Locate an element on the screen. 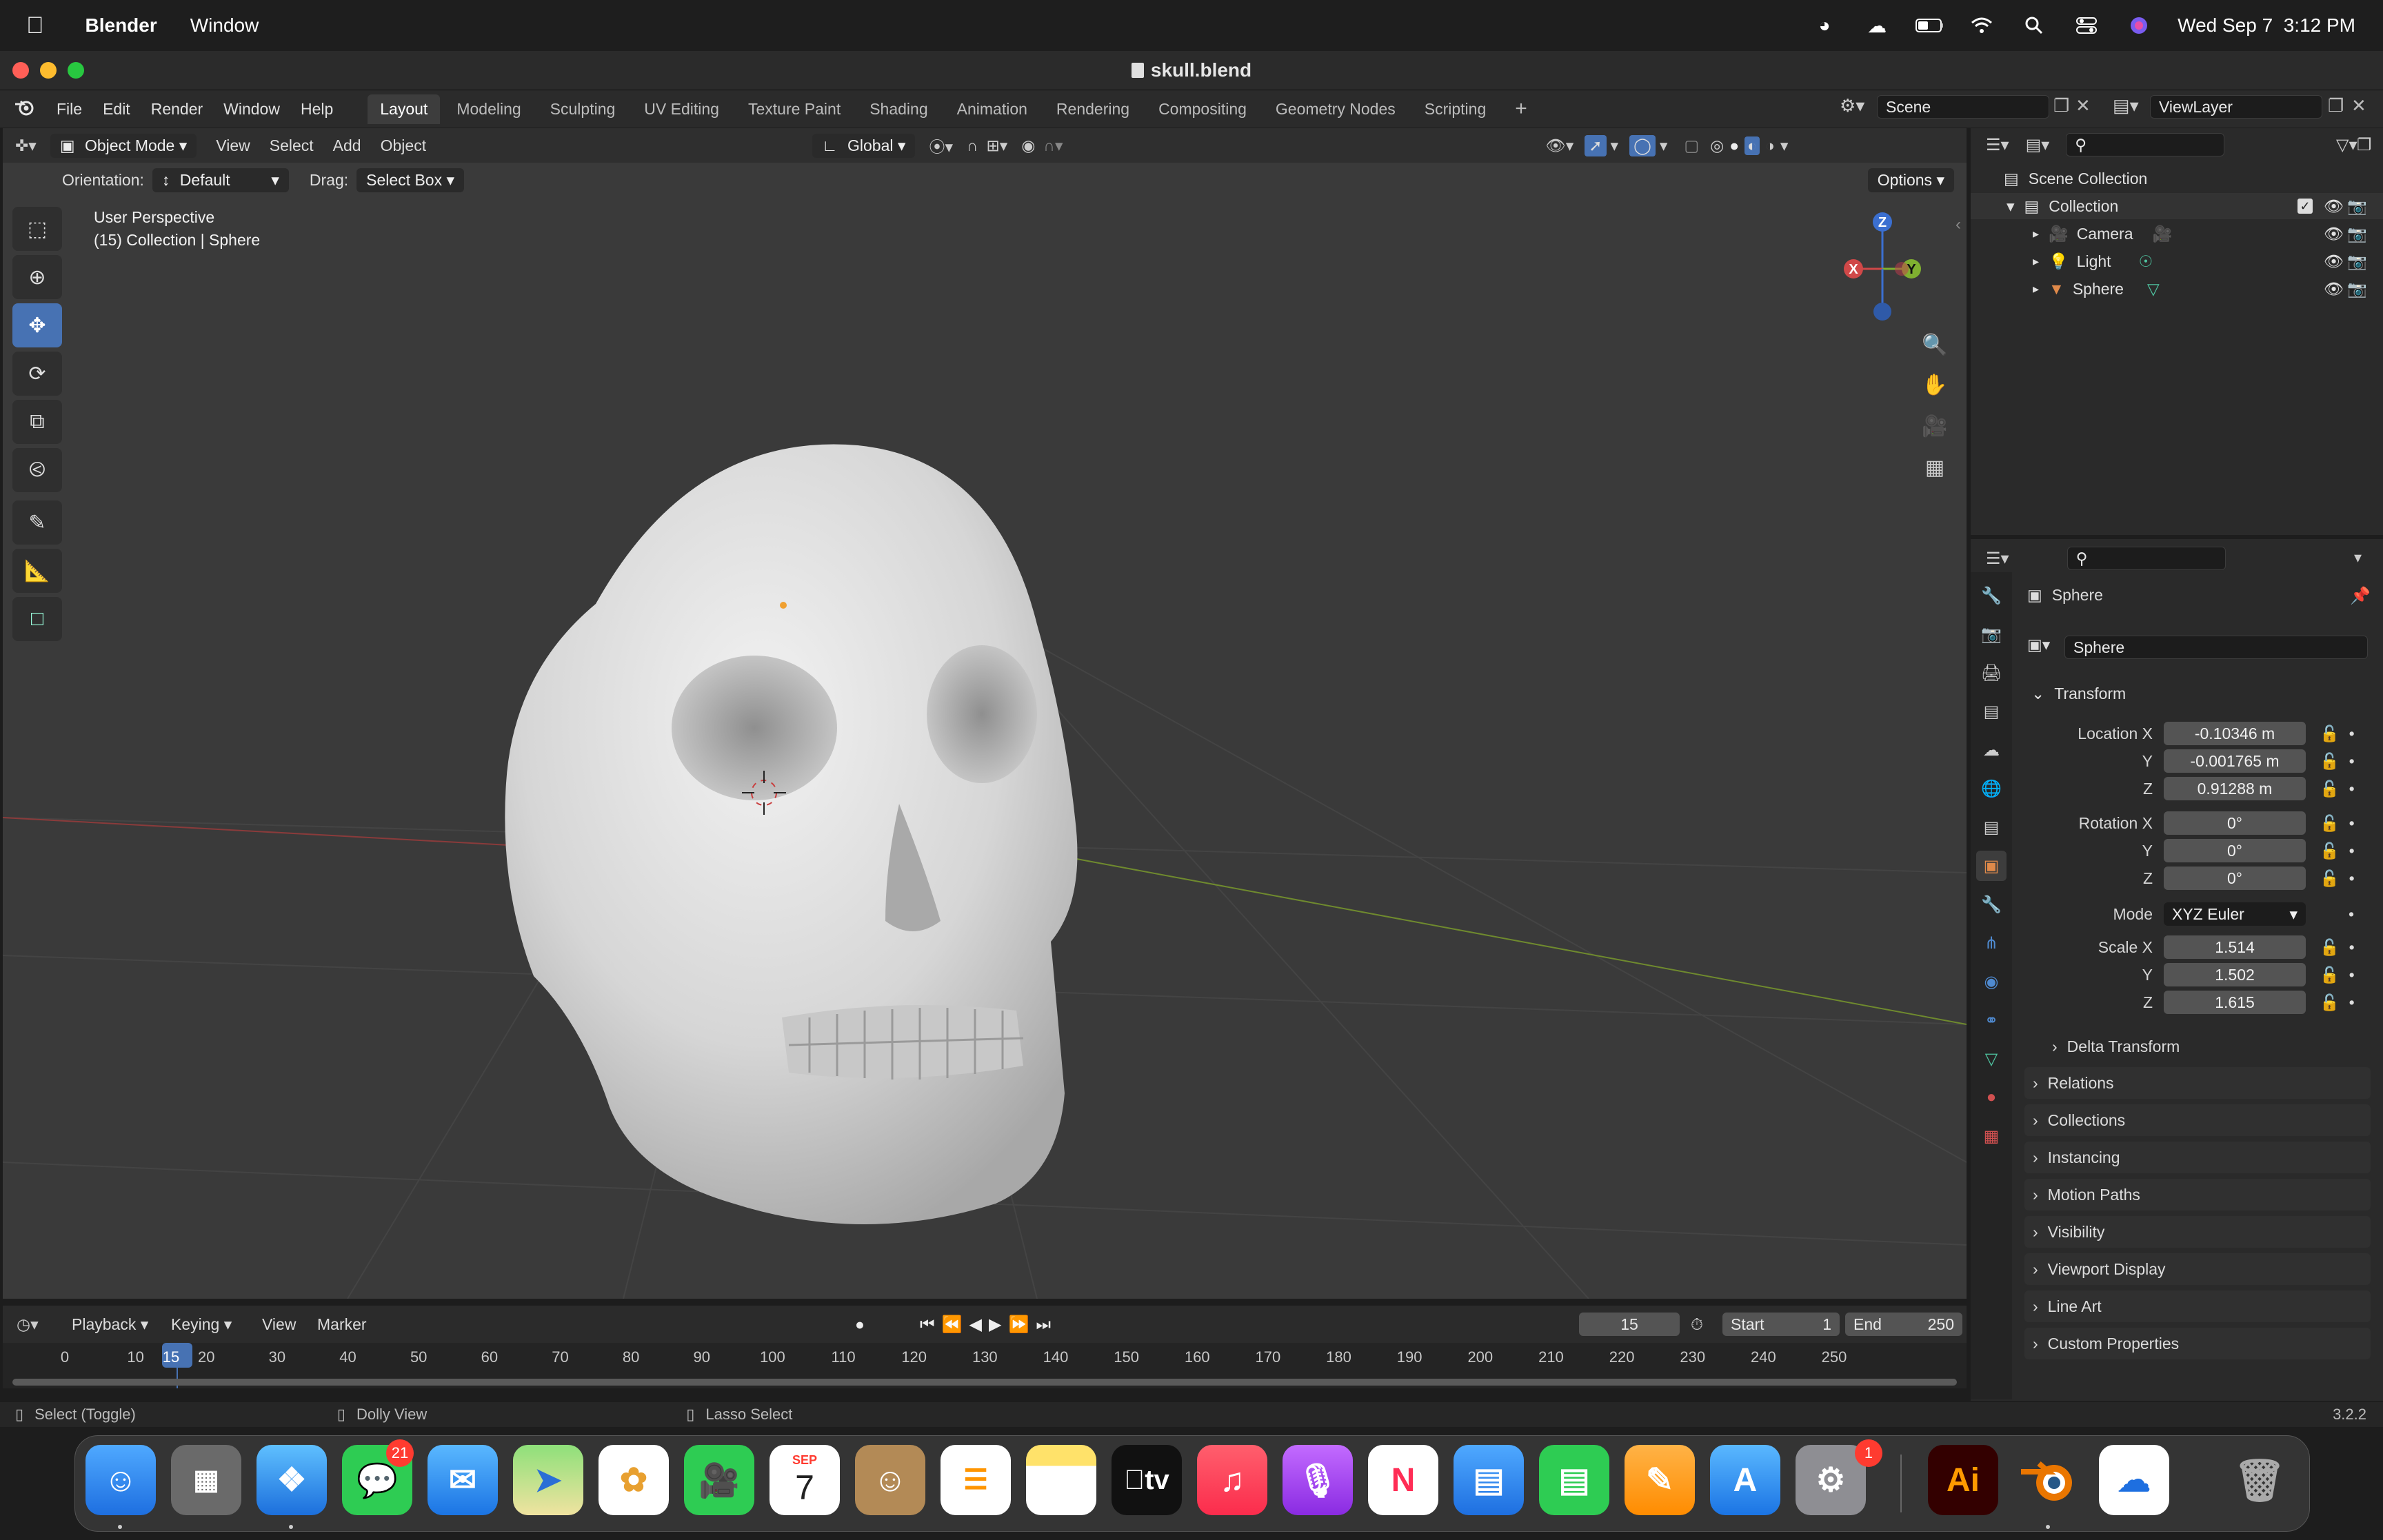 This screenshot has width=2383, height=1540. viewport-menu-object: Object is located at coordinates (403, 145).